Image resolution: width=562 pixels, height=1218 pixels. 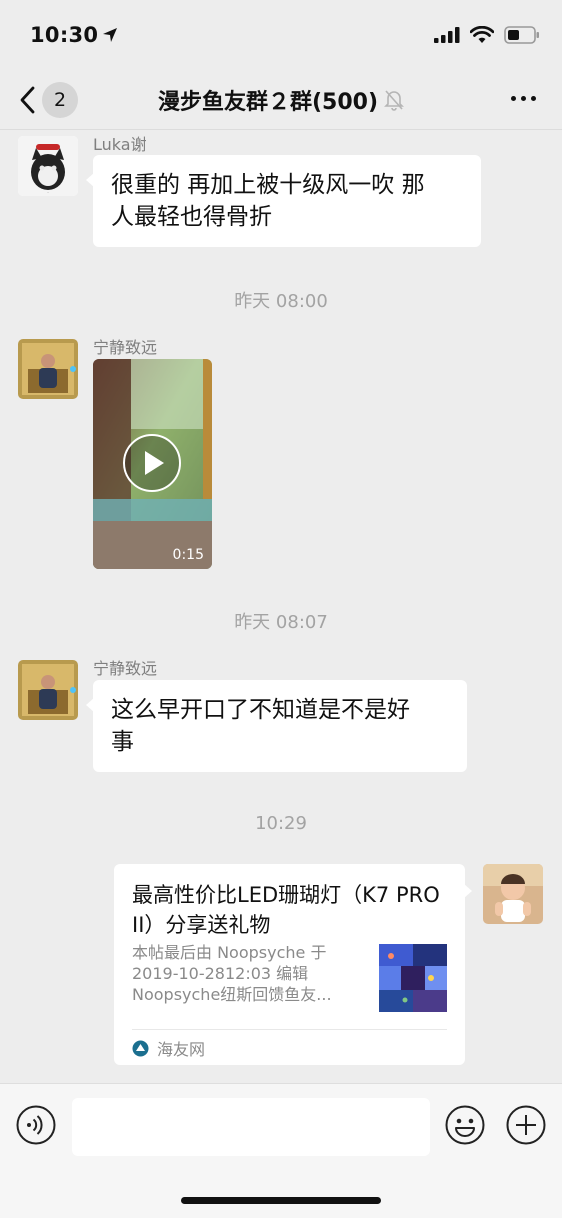 What do you see at coordinates (281, 1200) in the screenshot?
I see `home-indicator` at bounding box center [281, 1200].